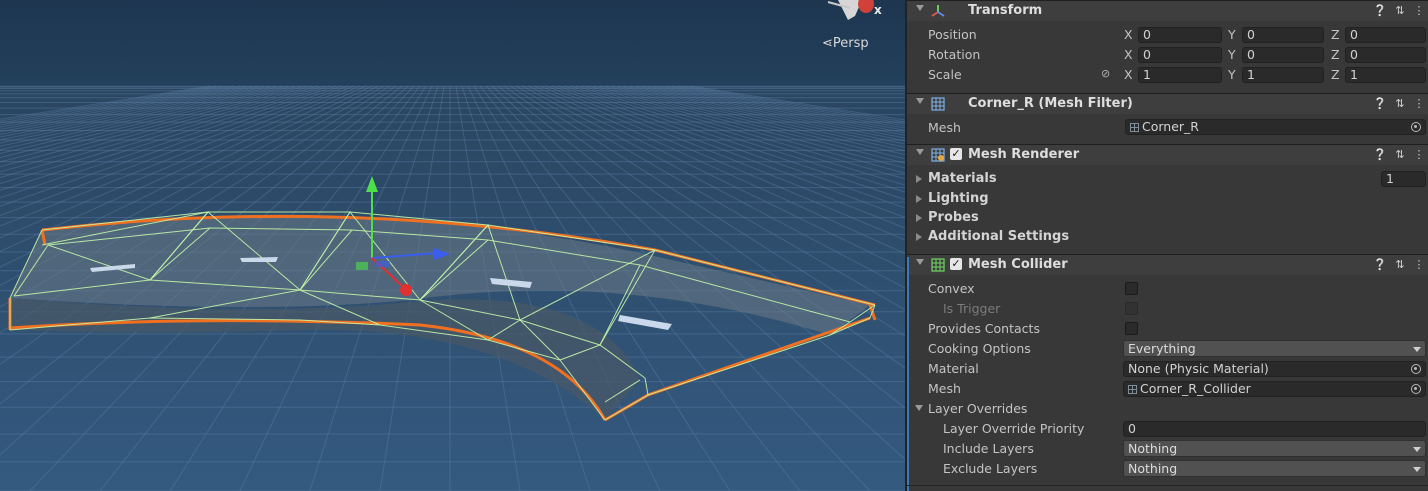  Describe the element at coordinates (1274, 369) in the screenshot. I see `material-object-field: None (Physic Material)` at that location.